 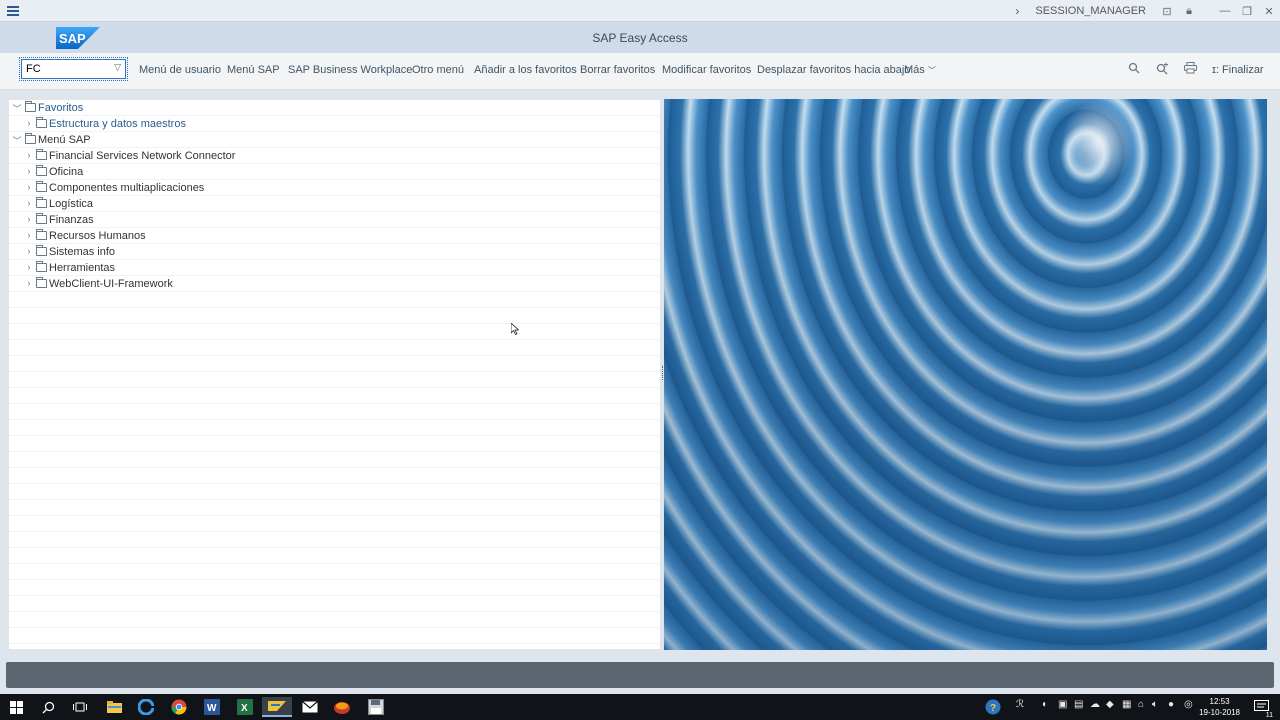 What do you see at coordinates (617, 70) in the screenshot?
I see `delete-favorites-button: Borrar favoritos` at bounding box center [617, 70].